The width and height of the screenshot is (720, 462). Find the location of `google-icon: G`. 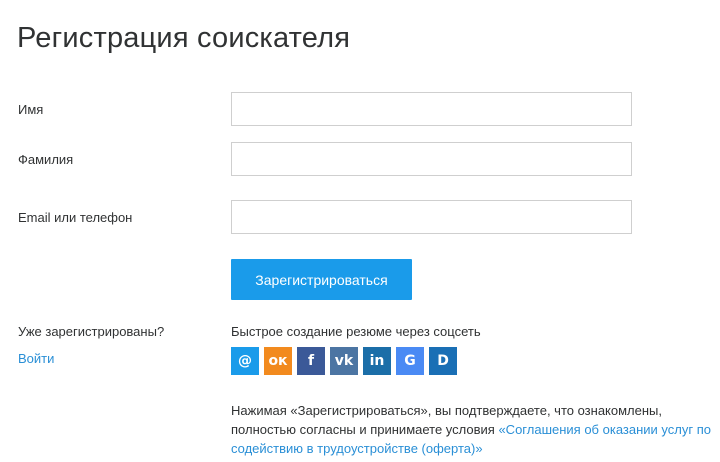

google-icon: G is located at coordinates (410, 361).